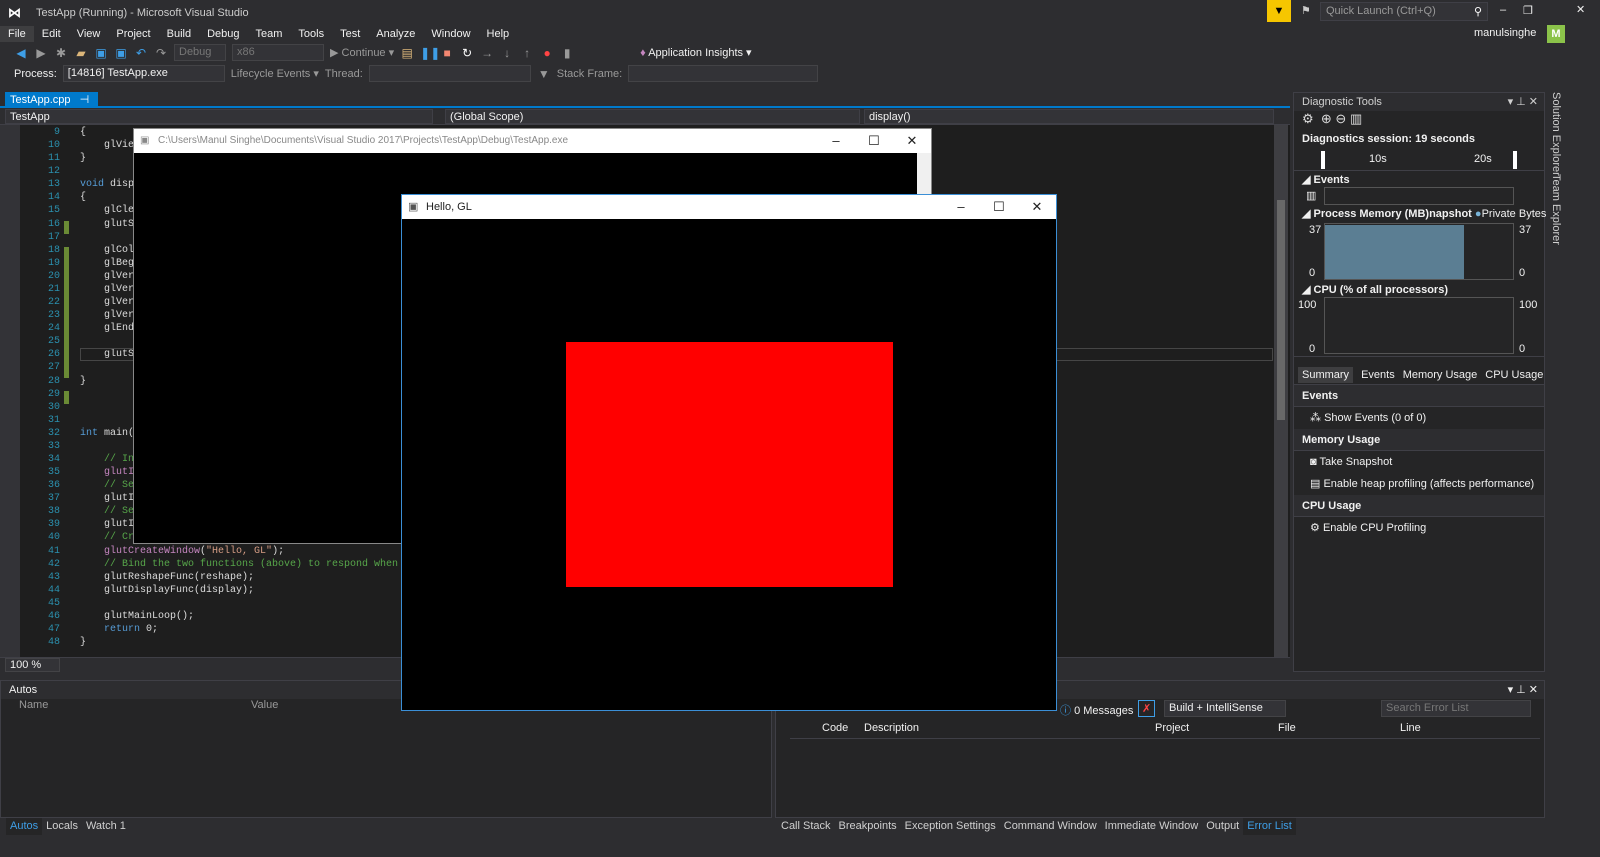 Image resolution: width=1600 pixels, height=857 pixels. What do you see at coordinates (179, 34) in the screenshot?
I see `menu-build: Build` at bounding box center [179, 34].